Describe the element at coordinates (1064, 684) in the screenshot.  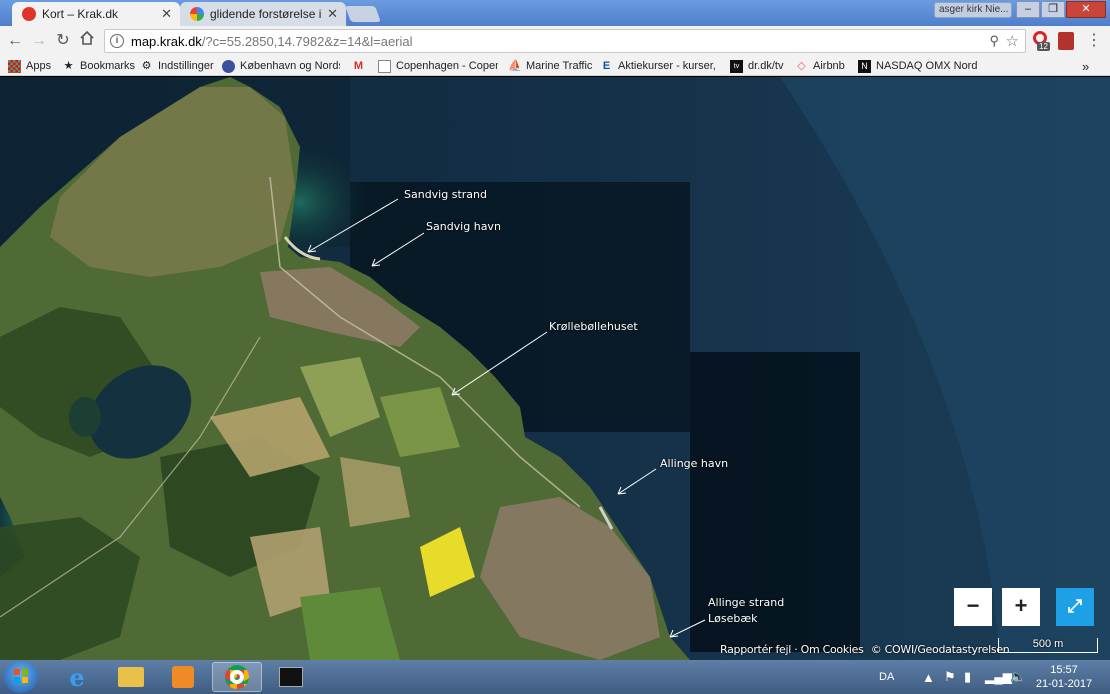
I see `clock-date: 21-01-2017` at that location.